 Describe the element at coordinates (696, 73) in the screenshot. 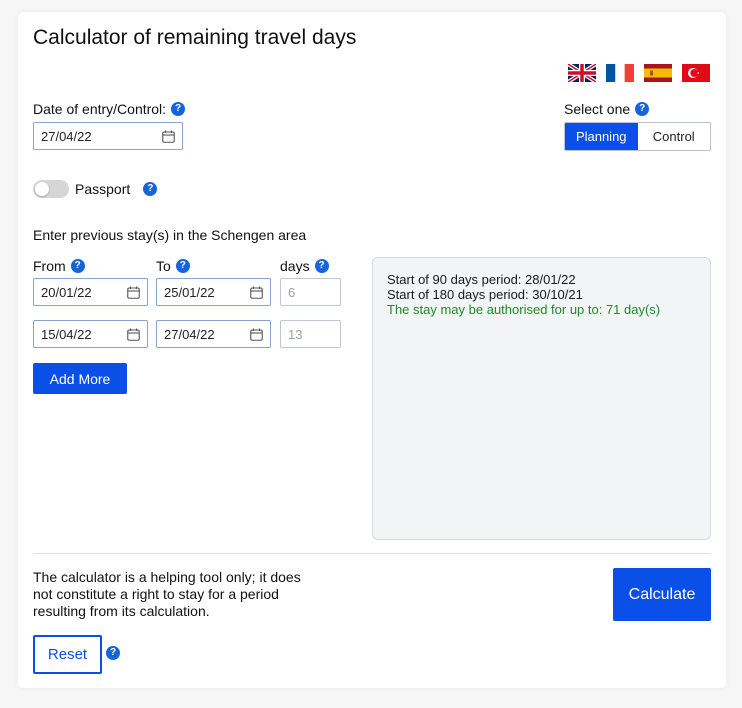

I see `tr-flag-icon` at that location.